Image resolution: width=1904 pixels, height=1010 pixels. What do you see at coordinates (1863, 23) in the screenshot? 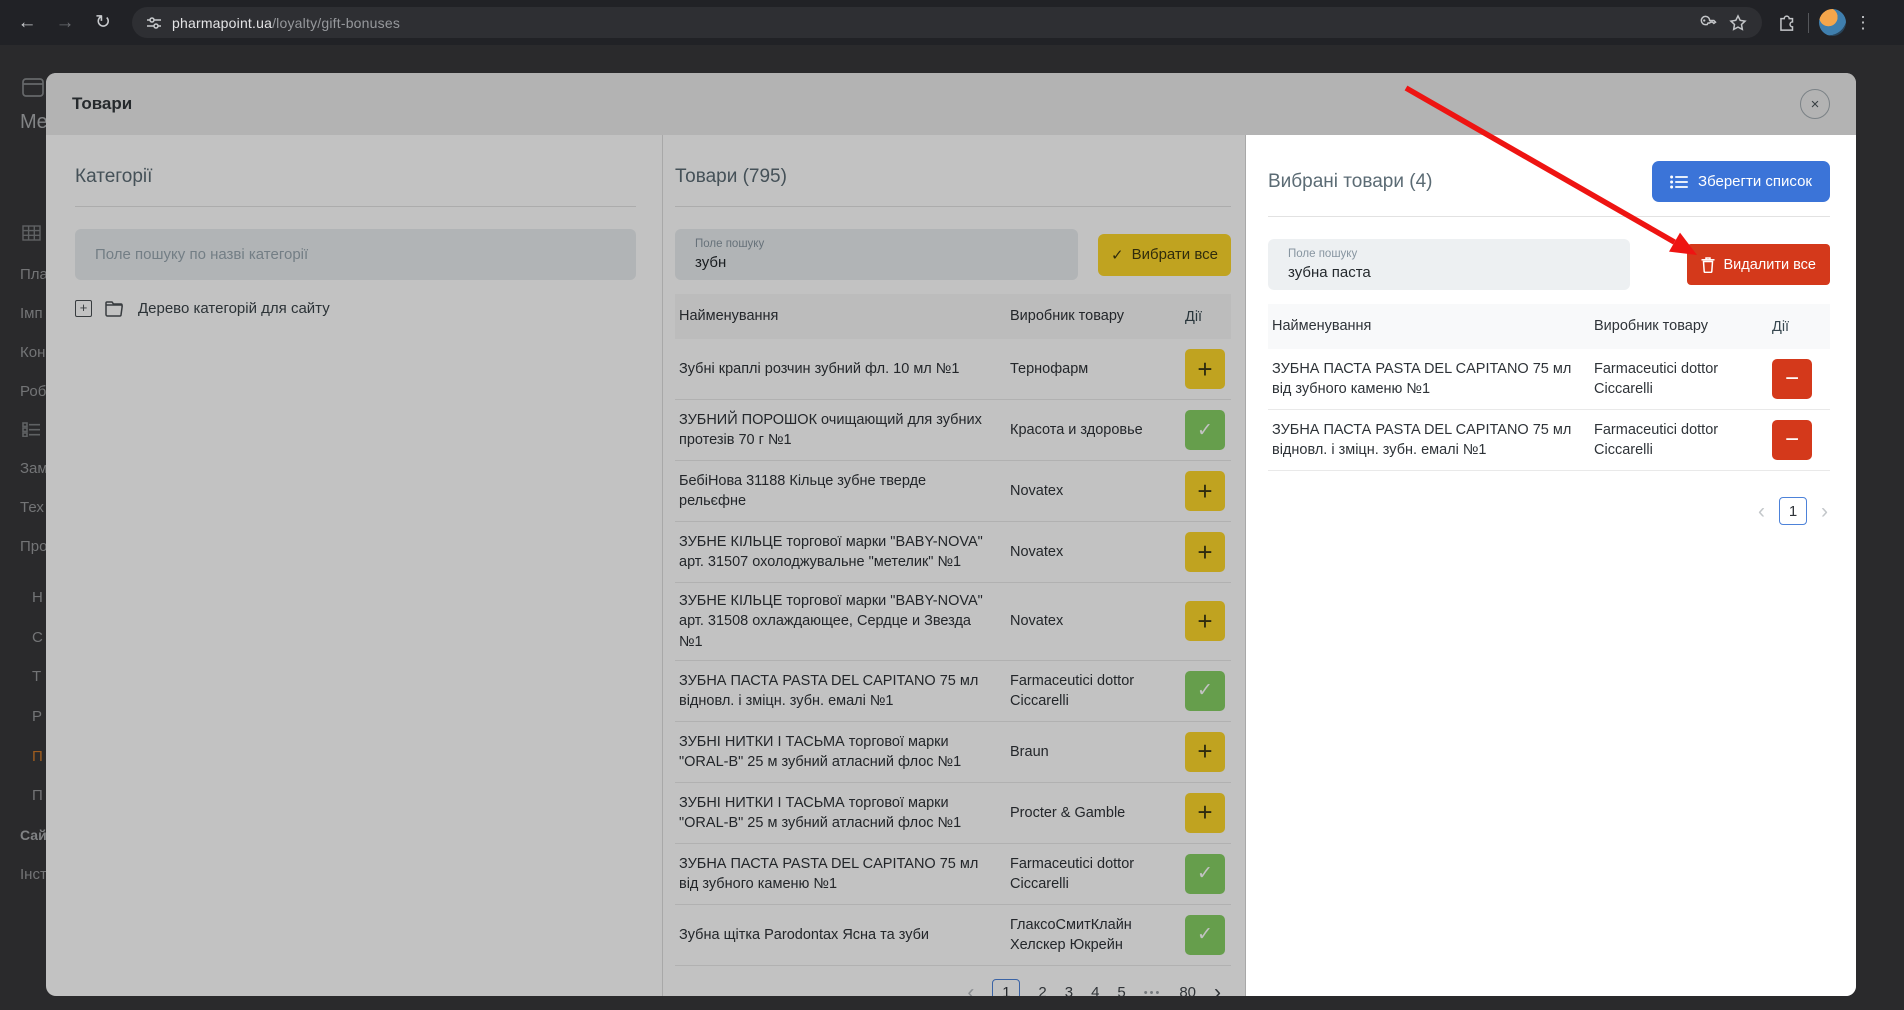
I see `browser-menu-icon: ⋮` at bounding box center [1863, 23].